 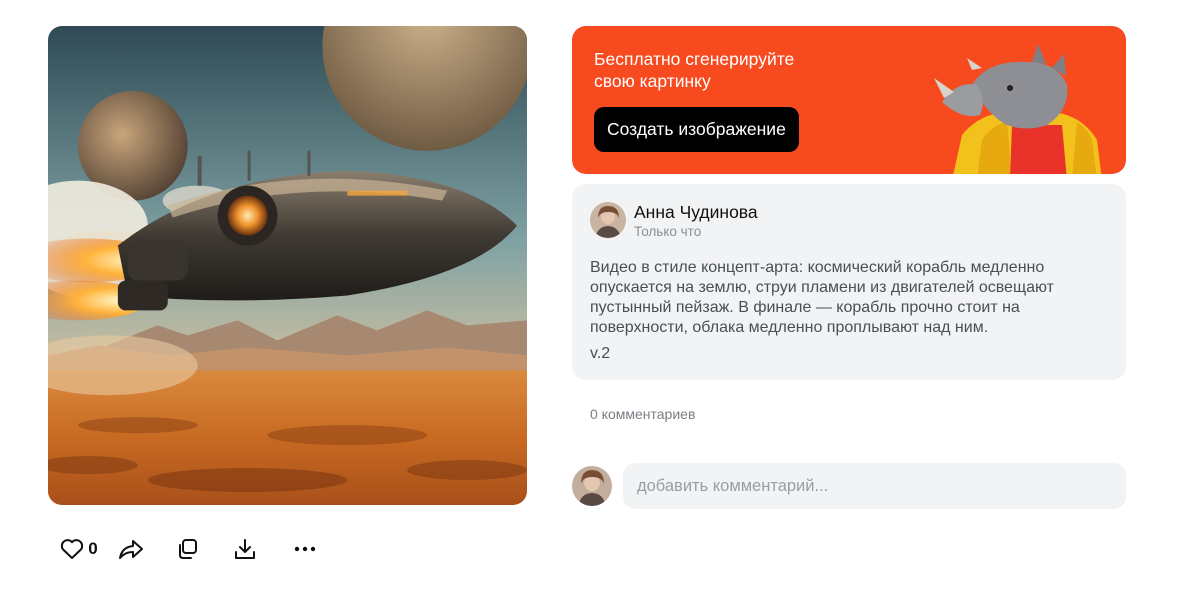 I want to click on author-name: Анна Чудинова, so click(x=696, y=212).